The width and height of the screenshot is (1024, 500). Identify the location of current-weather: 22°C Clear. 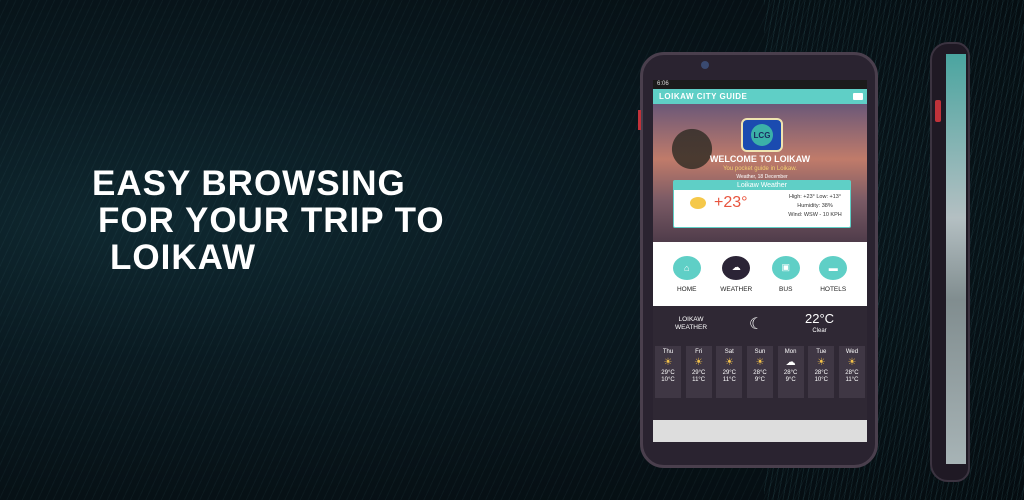
(819, 325).